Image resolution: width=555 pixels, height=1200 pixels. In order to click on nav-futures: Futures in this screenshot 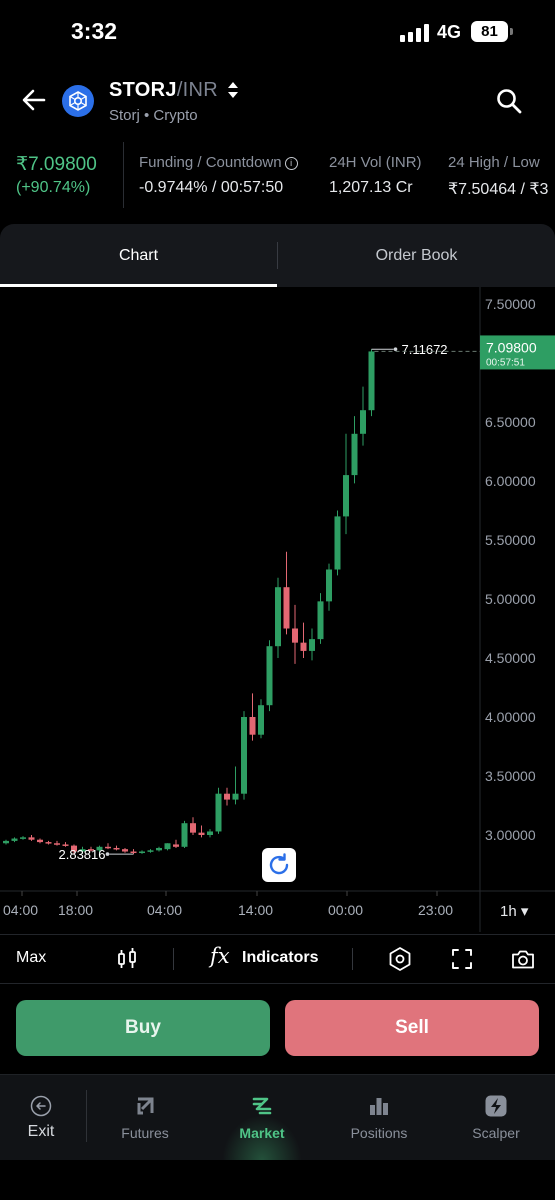, I will do `click(145, 1118)`.